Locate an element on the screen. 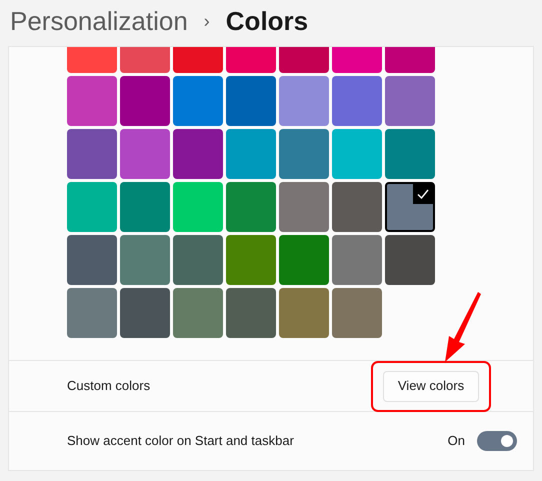 This screenshot has height=481, width=542. accent-setting-label: Show accent color on Start and taskbar is located at coordinates (180, 441).